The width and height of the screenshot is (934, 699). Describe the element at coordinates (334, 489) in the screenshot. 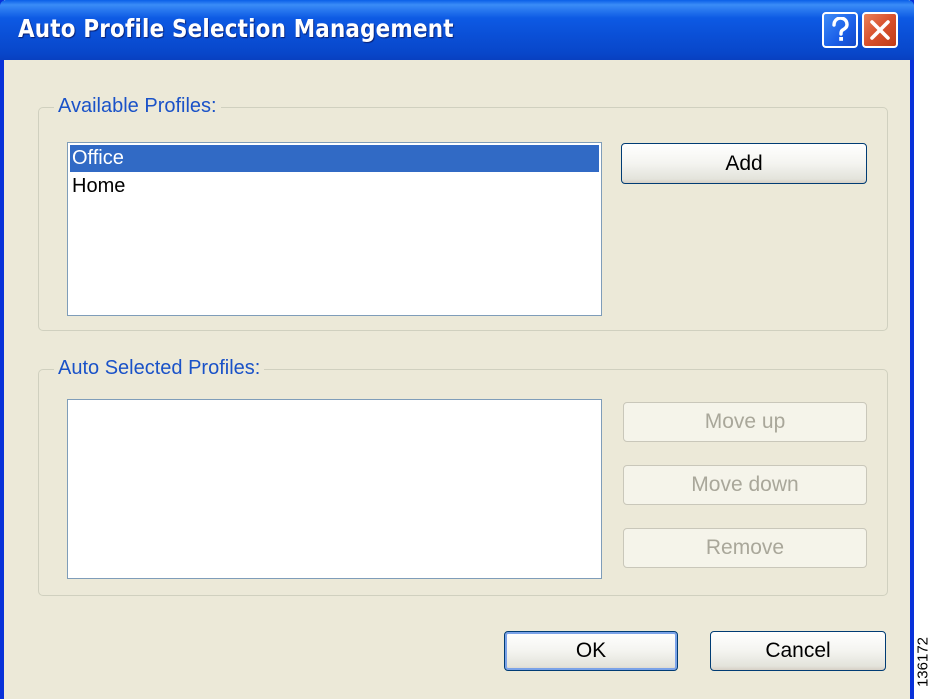

I see `auto-selected-profiles-list` at that location.